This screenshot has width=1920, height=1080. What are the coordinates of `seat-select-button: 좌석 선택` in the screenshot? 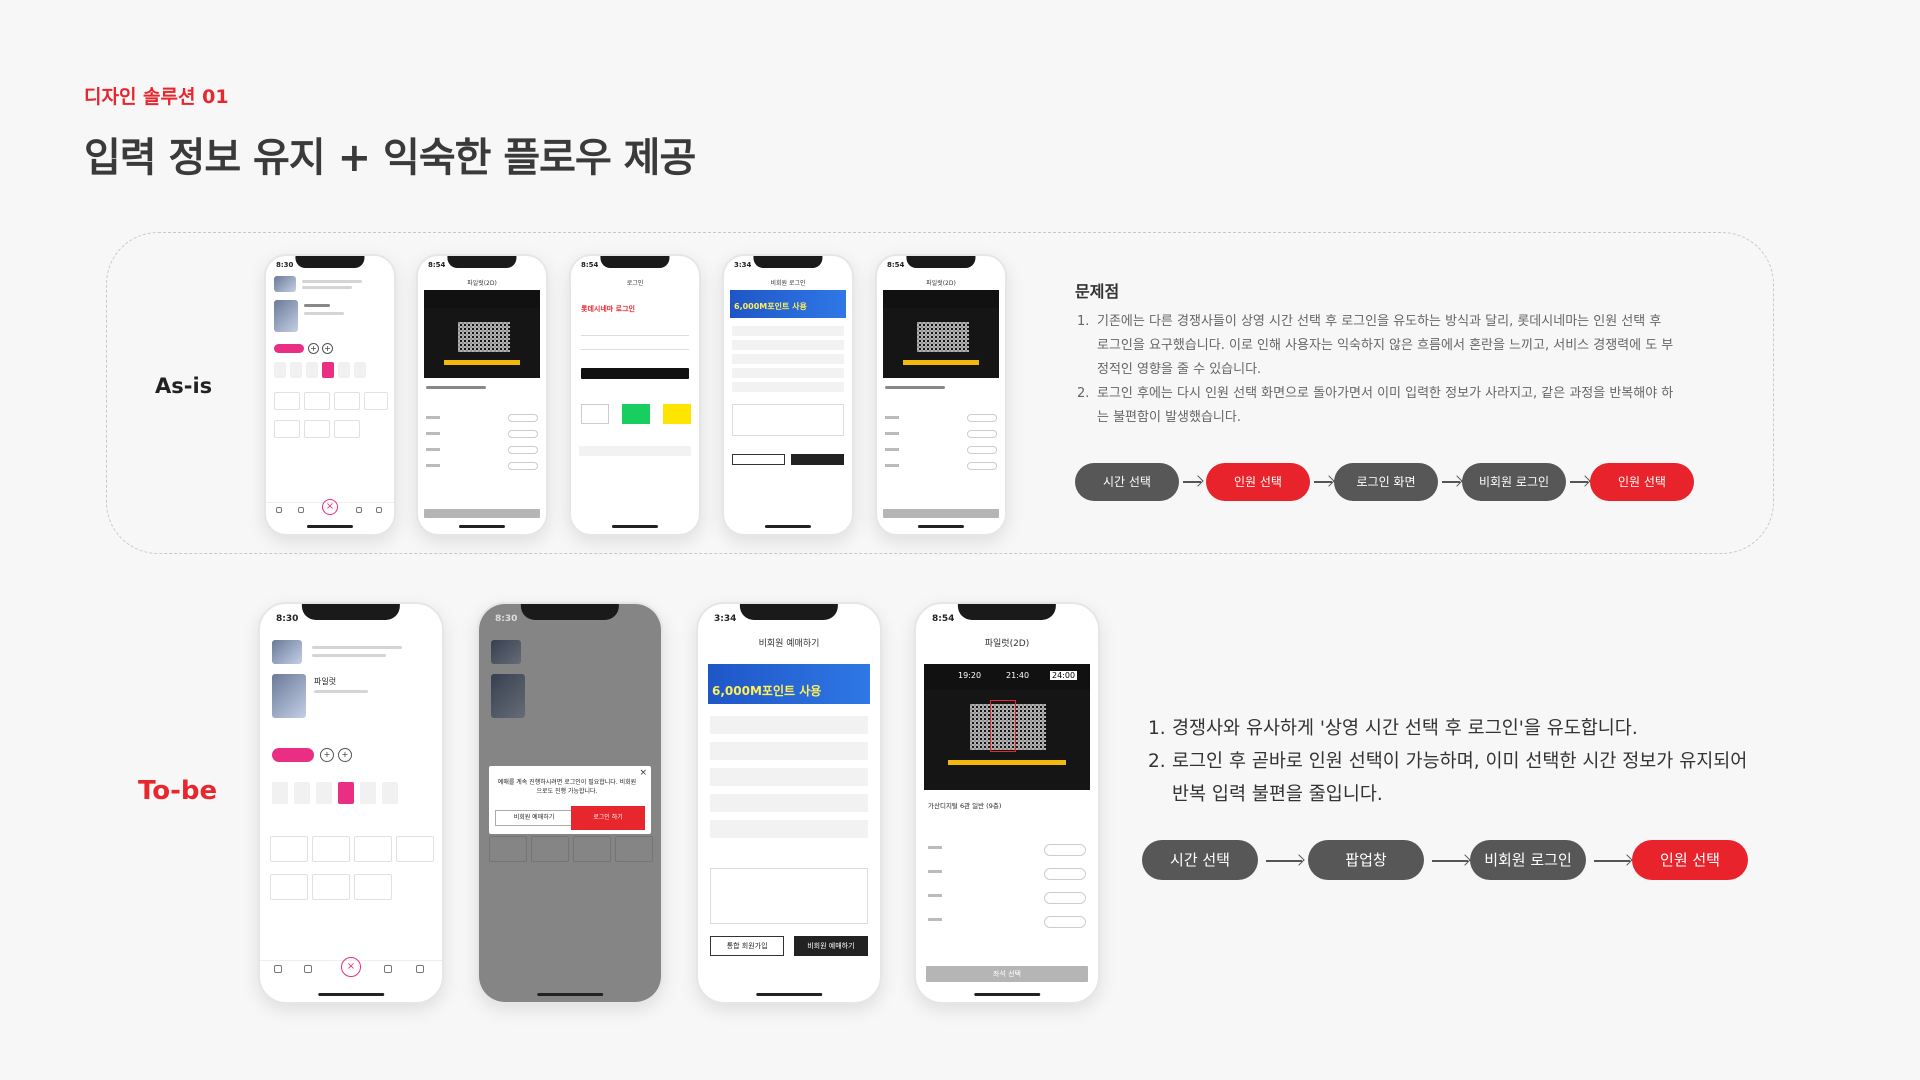 It's located at (1007, 974).